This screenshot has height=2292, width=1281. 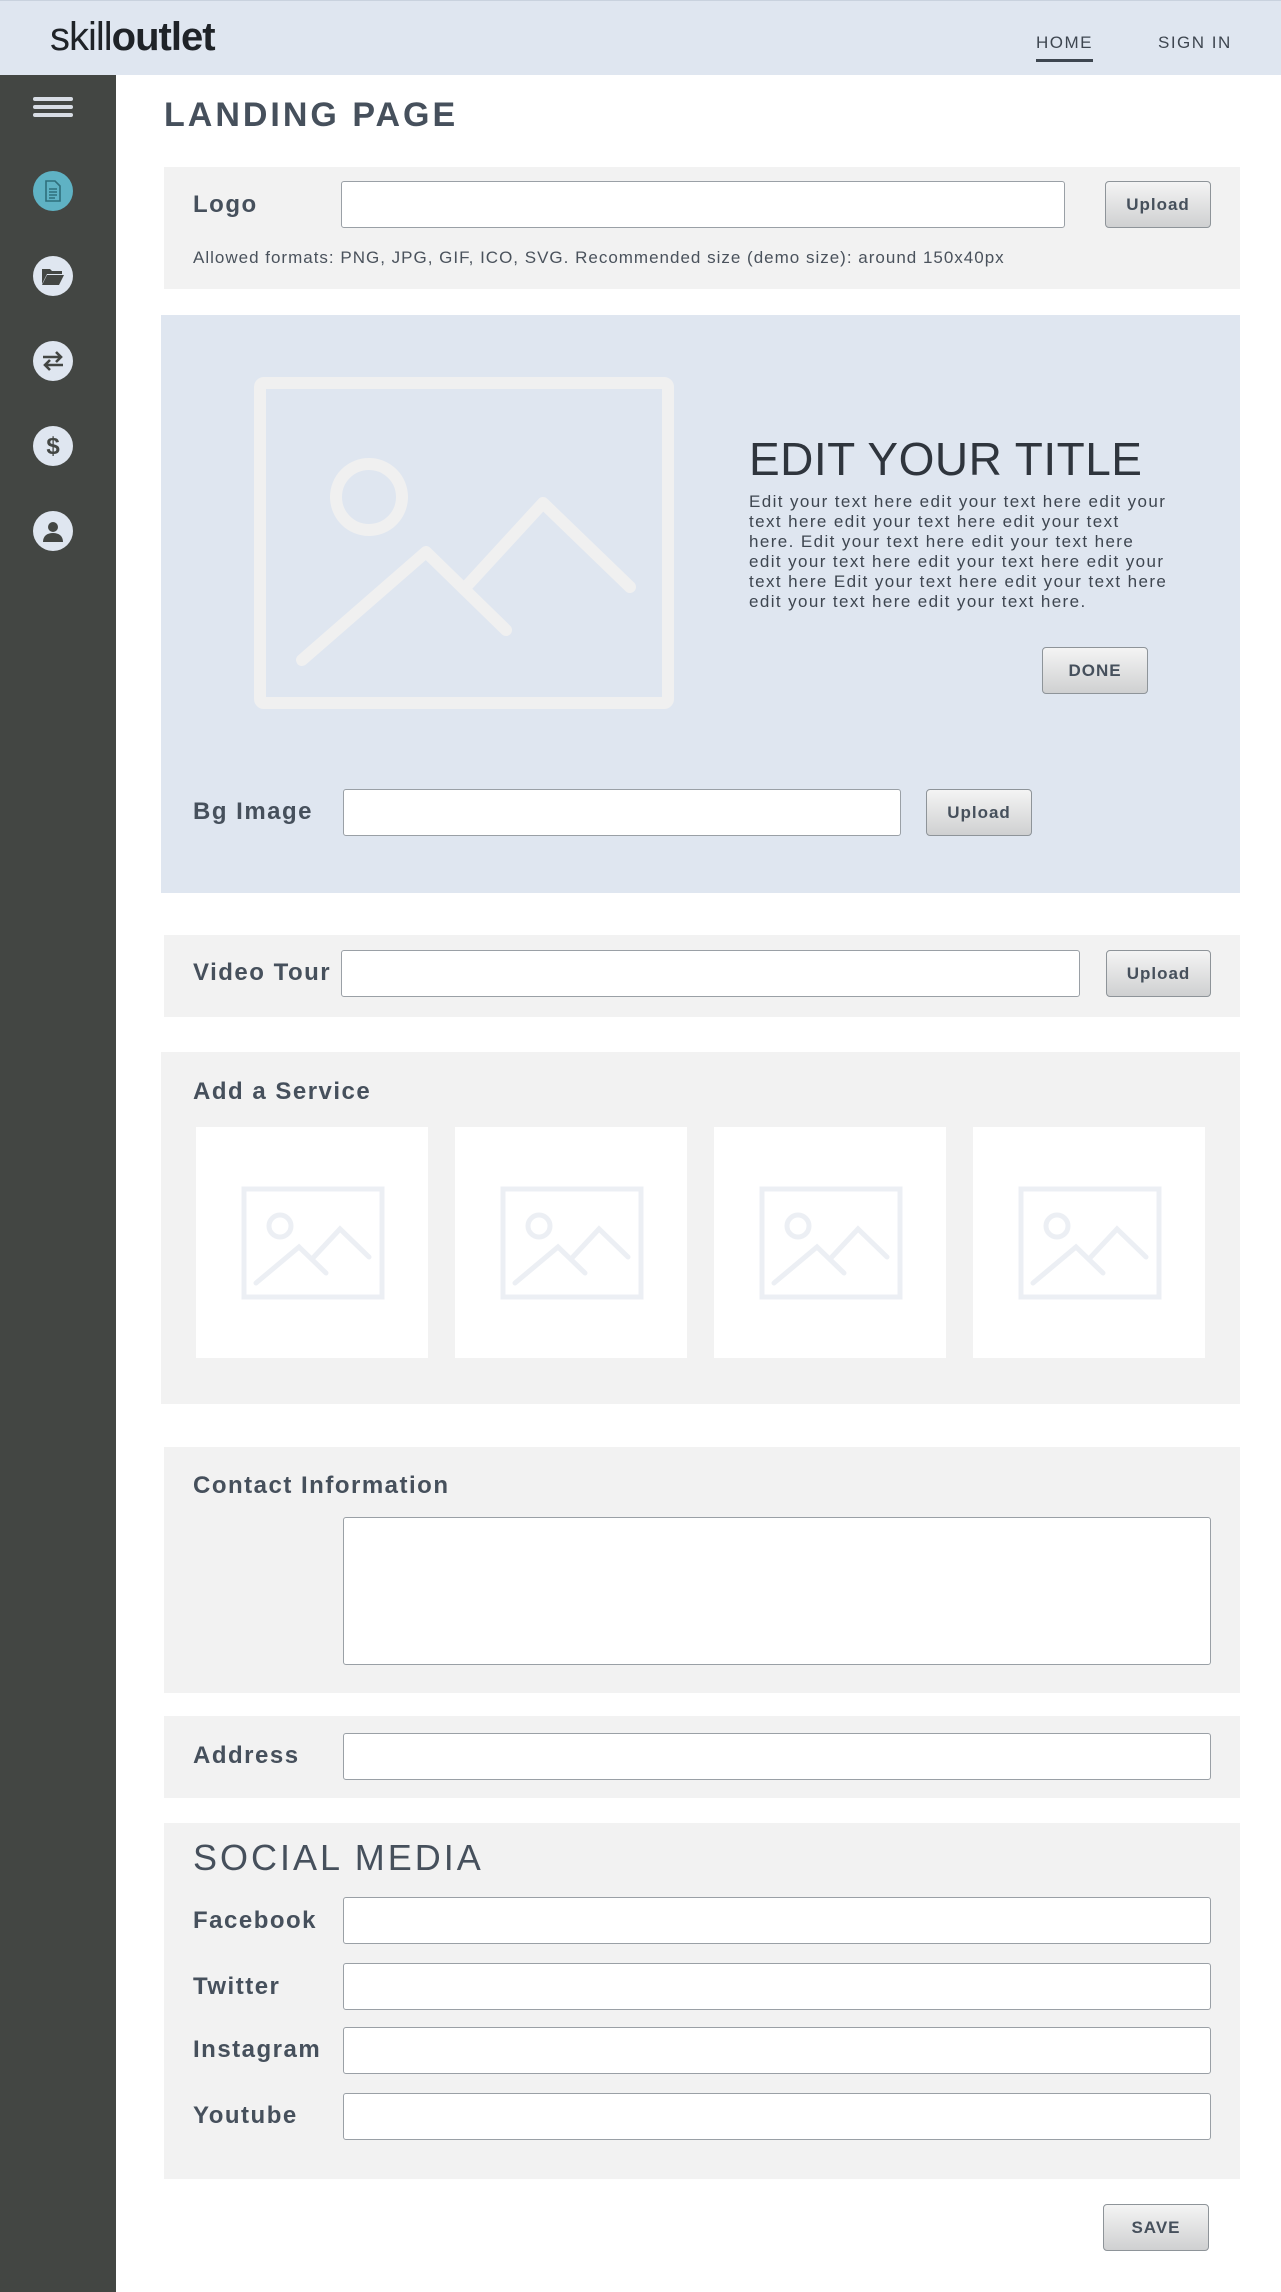 What do you see at coordinates (81, 37) in the screenshot?
I see `brand-light: skill` at bounding box center [81, 37].